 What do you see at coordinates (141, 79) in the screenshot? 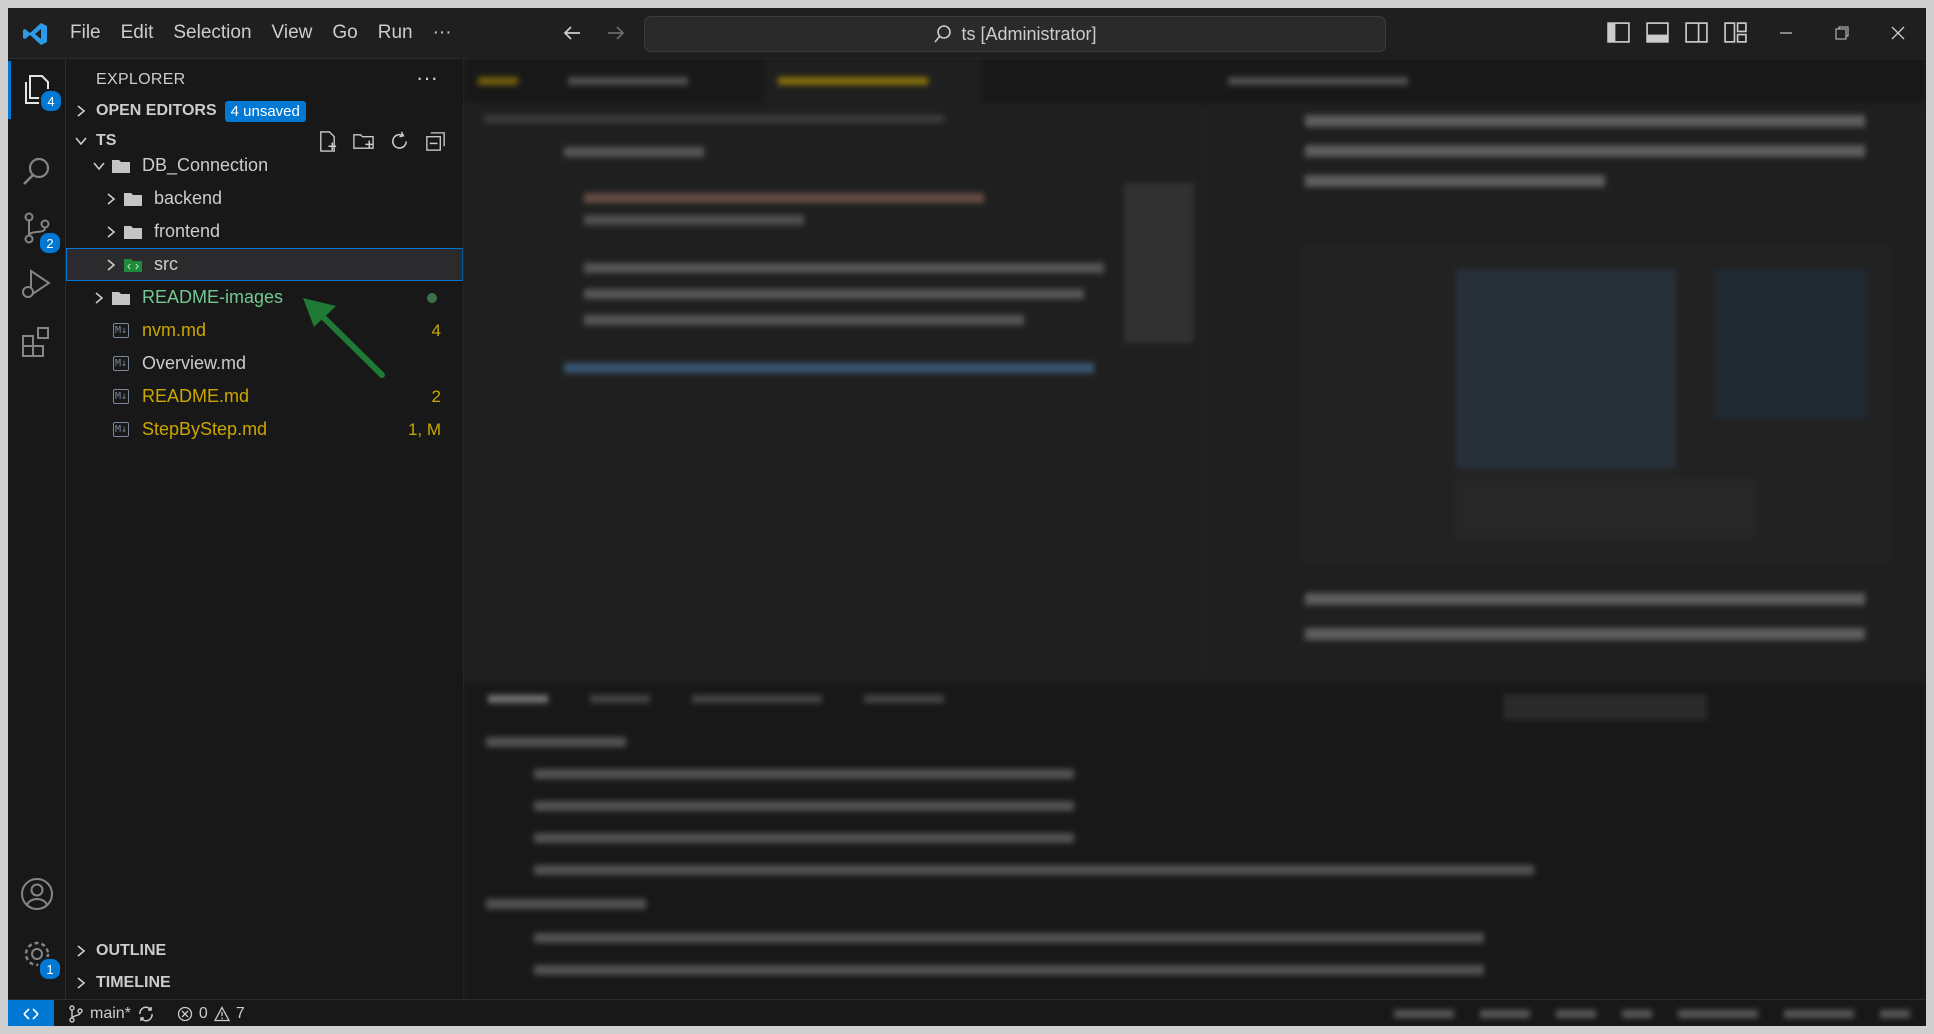
I see `explorer-title: EXPLORER` at bounding box center [141, 79].